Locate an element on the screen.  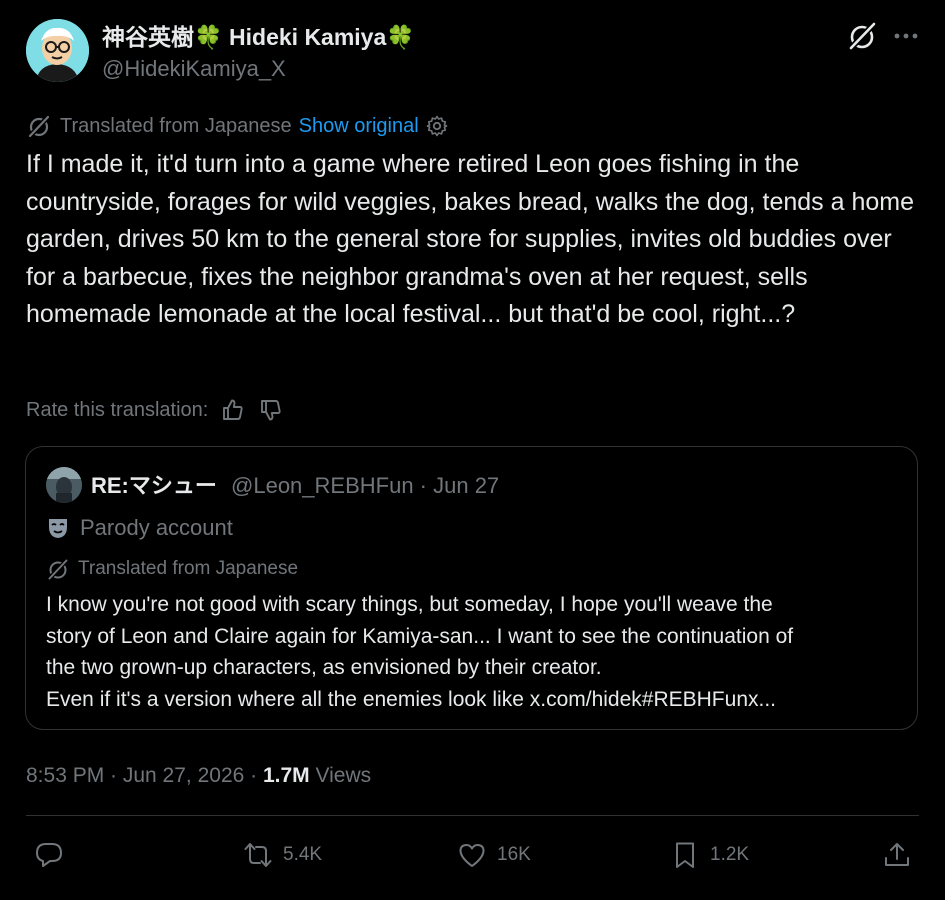
gear-icon is located at coordinates (437, 126).